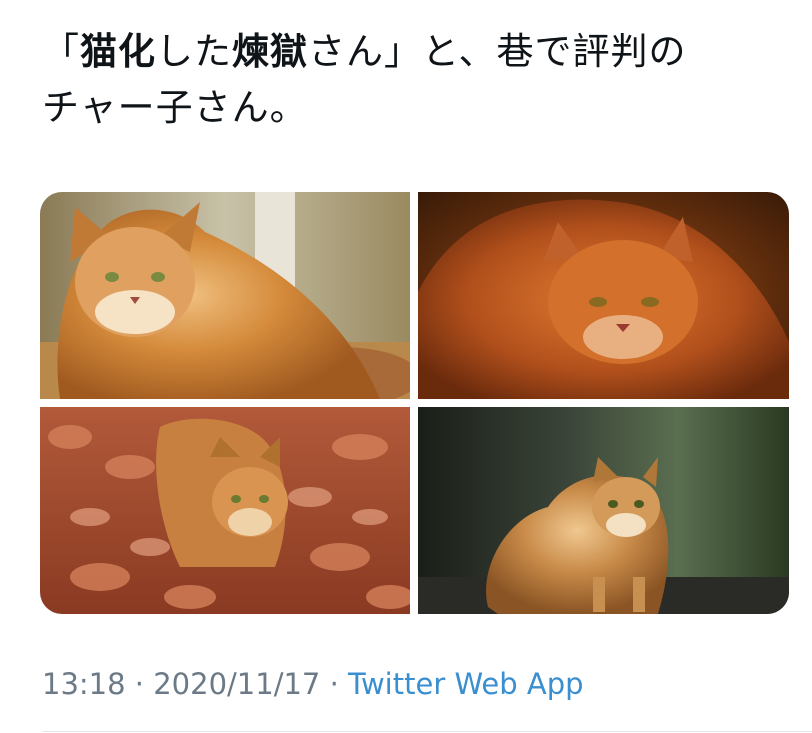  I want to click on tweet-text-seg-3: 煉獄, so click(270, 51).